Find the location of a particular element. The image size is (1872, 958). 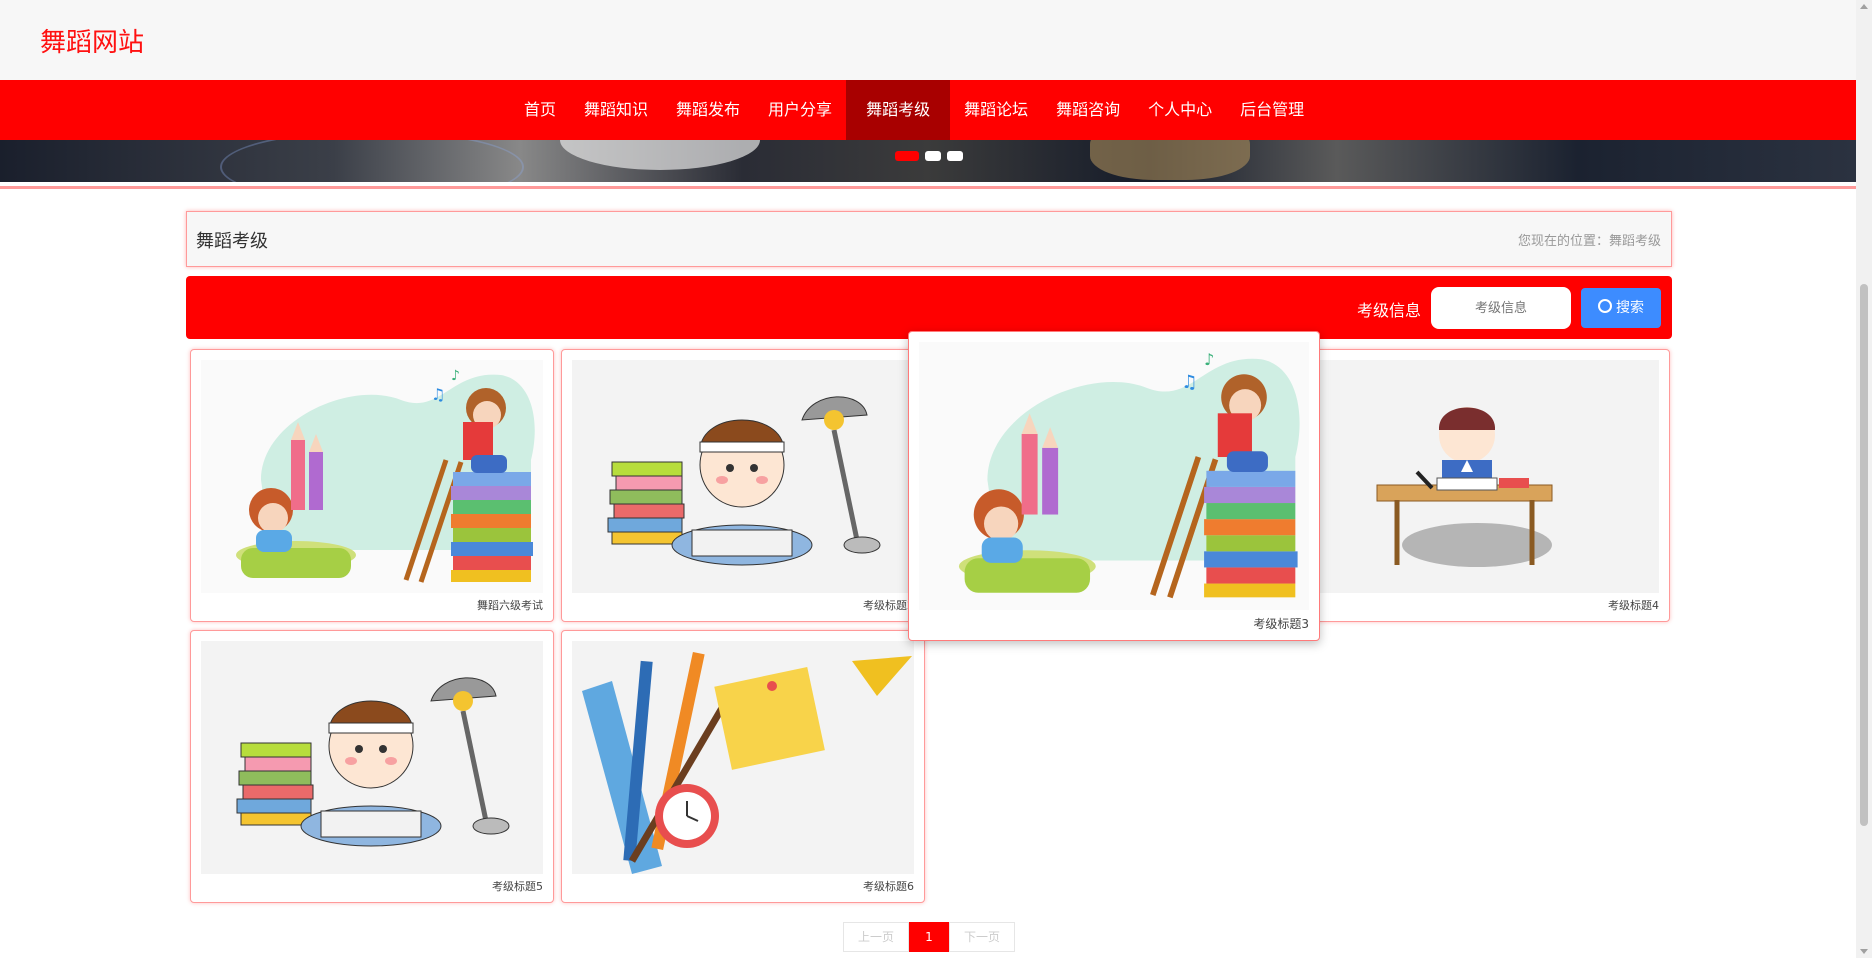

card-caption: 考级标题2 is located at coordinates (888, 605).